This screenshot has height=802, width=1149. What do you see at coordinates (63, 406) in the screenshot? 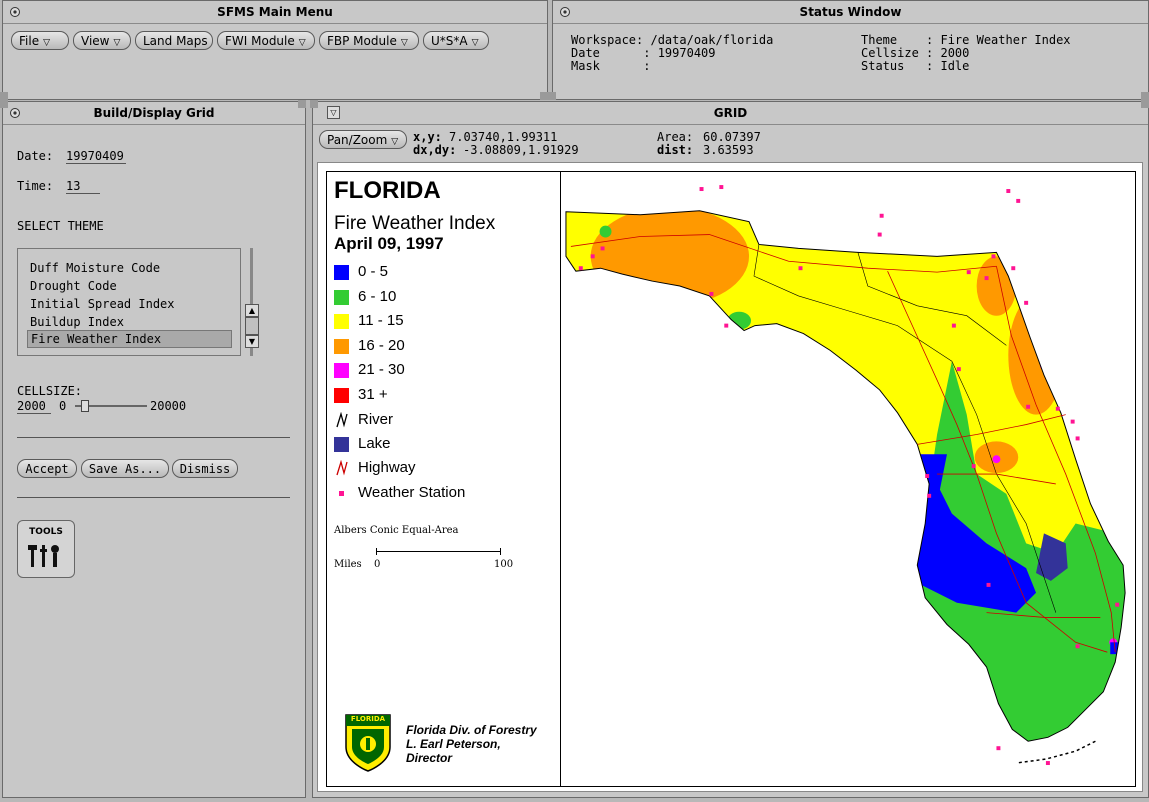
I see `slider-min-label: 0` at bounding box center [63, 406].